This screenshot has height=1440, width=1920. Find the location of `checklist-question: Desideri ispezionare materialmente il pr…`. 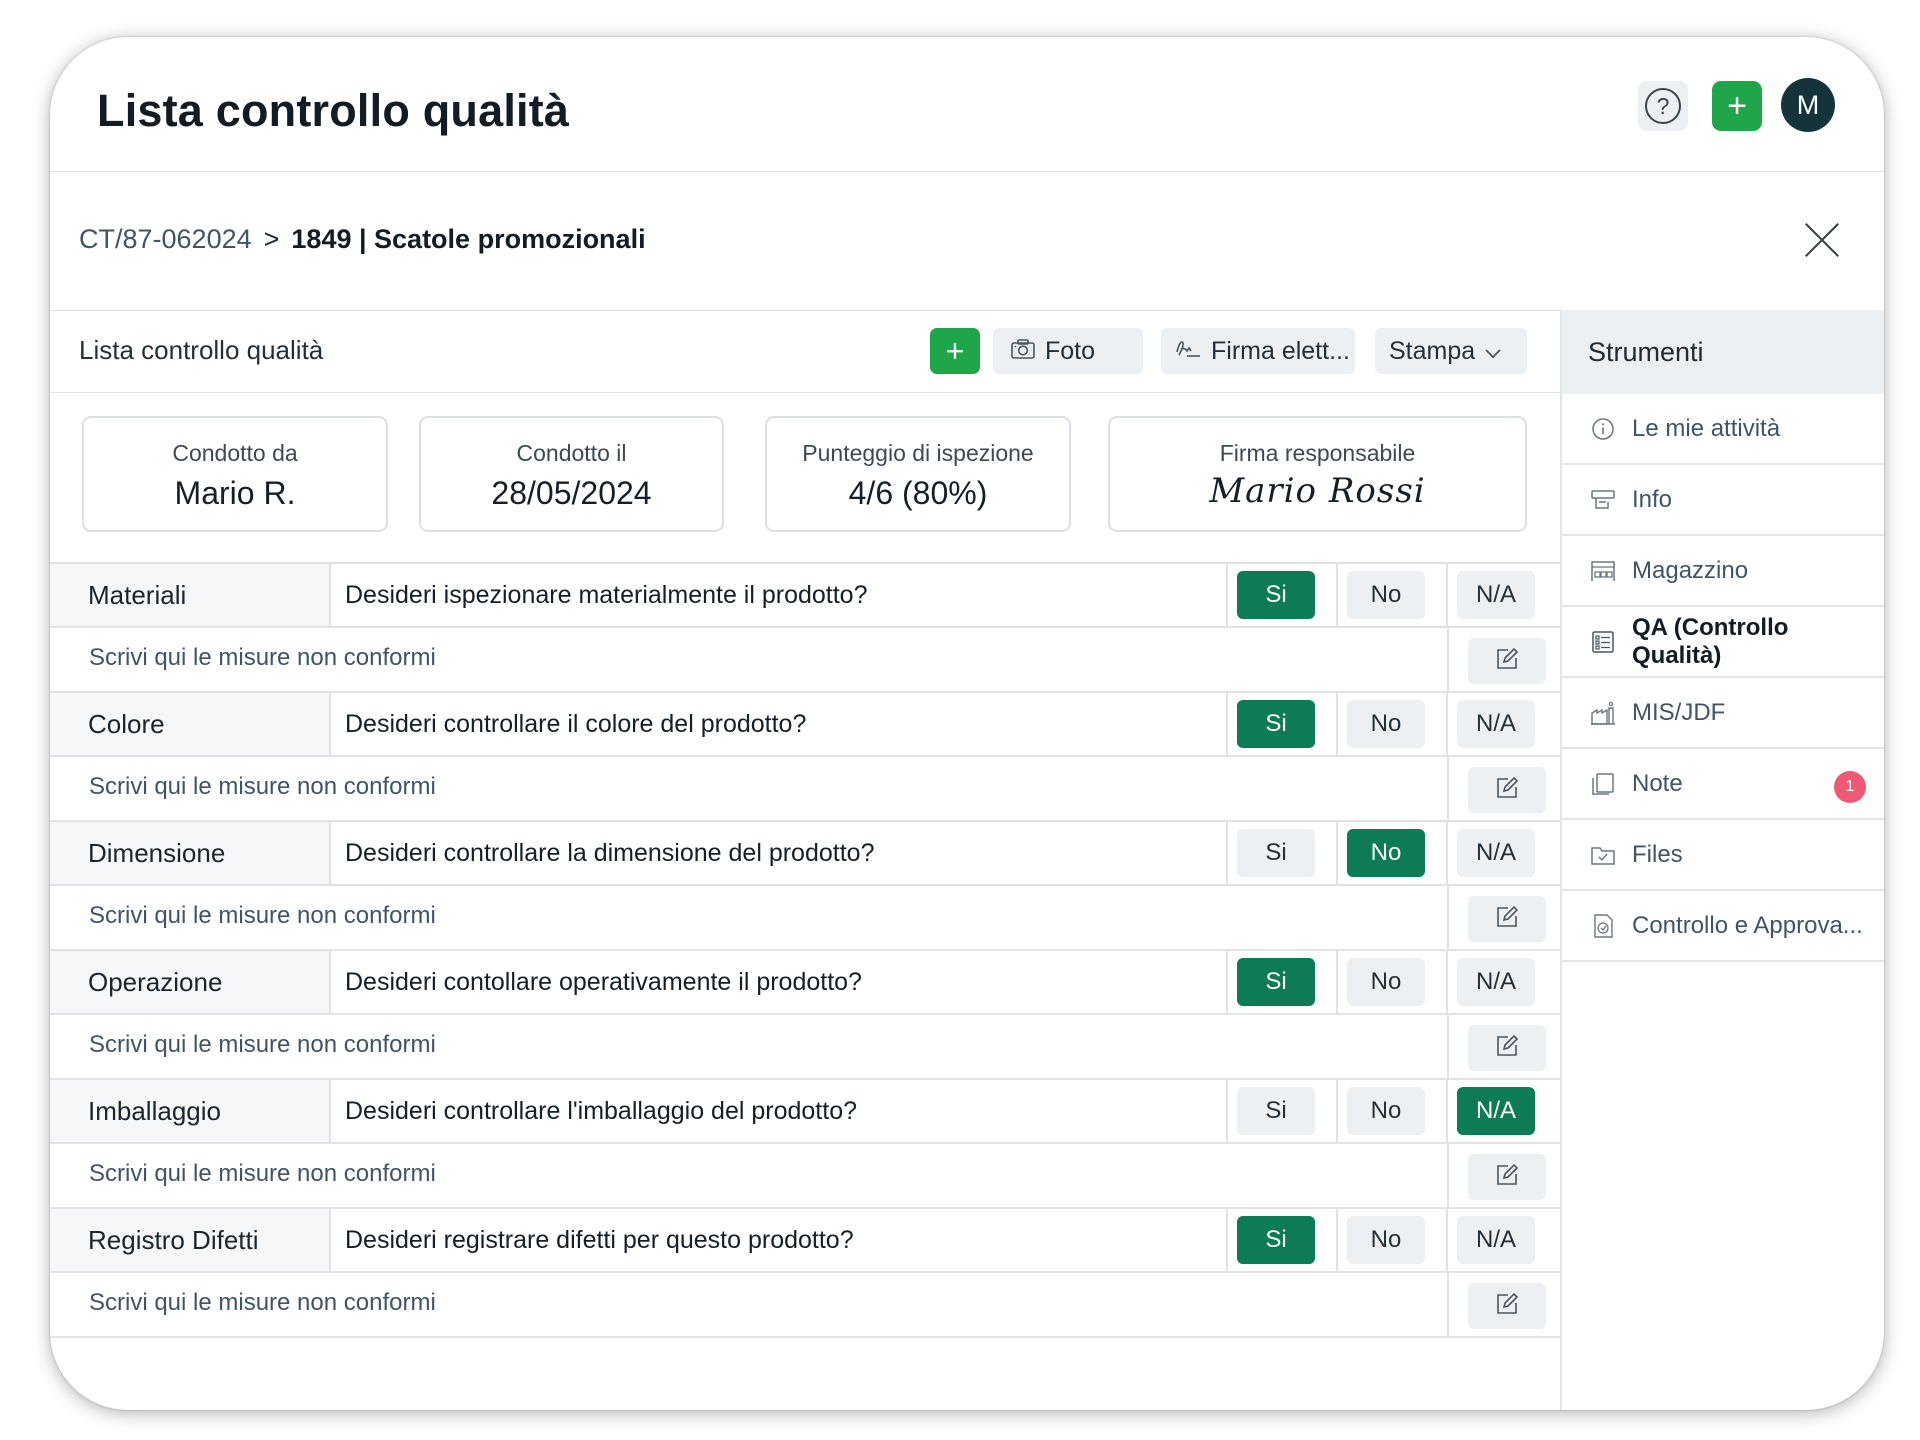

checklist-question: Desideri ispezionare materialmente il pr… is located at coordinates (606, 595).